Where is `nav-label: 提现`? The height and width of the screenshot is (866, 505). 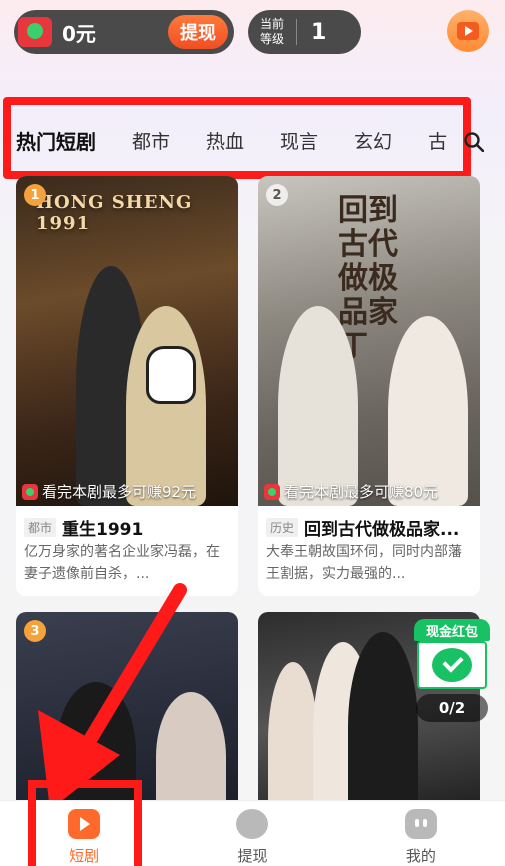
nav-label: 提现 is located at coordinates (252, 856).